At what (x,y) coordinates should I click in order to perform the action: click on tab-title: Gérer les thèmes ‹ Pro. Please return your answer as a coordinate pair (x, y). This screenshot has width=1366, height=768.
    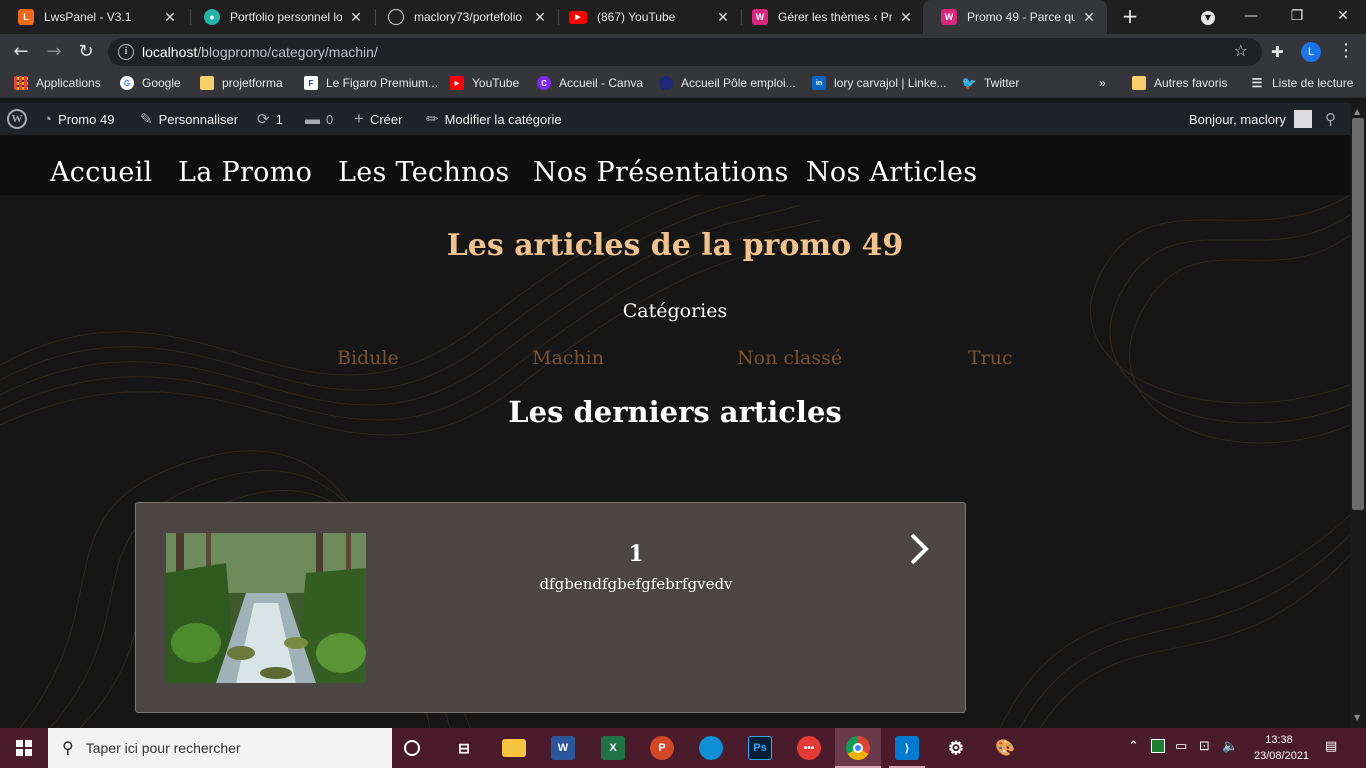
    Looking at the image, I should click on (835, 17).